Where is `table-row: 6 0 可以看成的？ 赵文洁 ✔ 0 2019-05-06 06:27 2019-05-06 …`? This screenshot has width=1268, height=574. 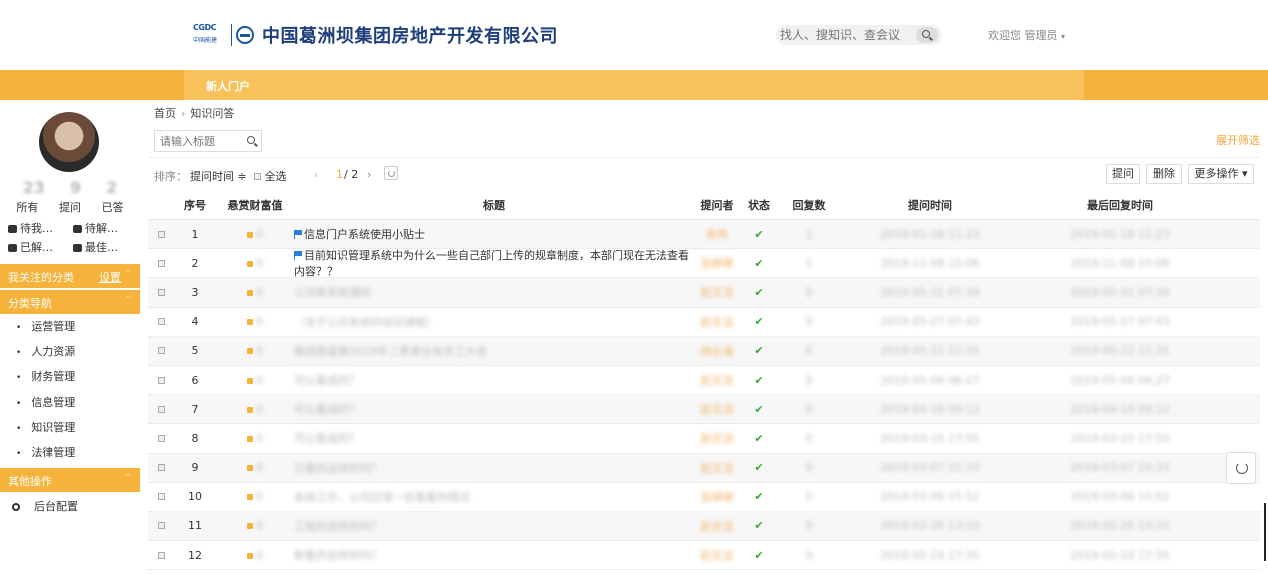 table-row: 6 0 可以看成的？ 赵文洁 ✔ 0 2019-05-06 06:27 2019-05-06 … is located at coordinates (704, 381).